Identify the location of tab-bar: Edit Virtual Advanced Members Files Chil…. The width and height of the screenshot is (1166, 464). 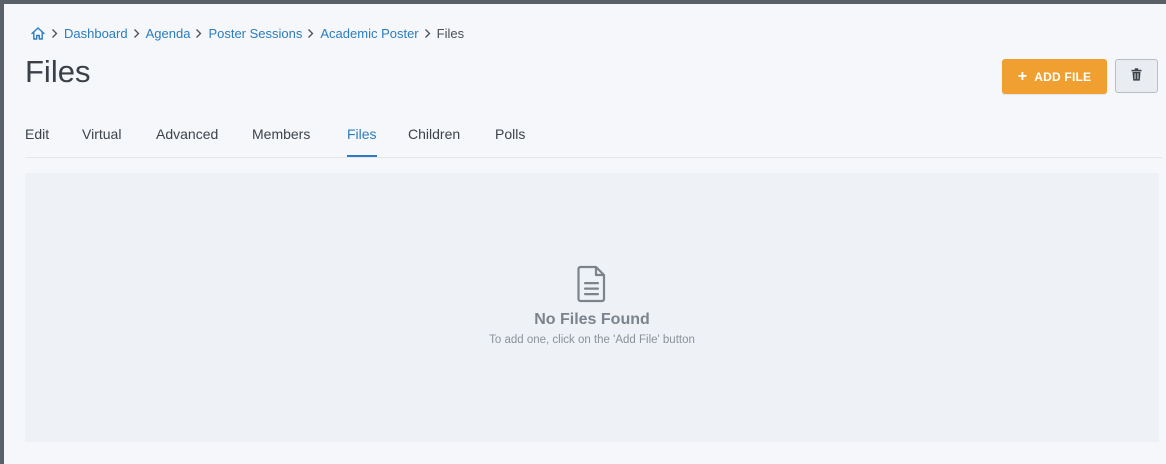
(593, 140).